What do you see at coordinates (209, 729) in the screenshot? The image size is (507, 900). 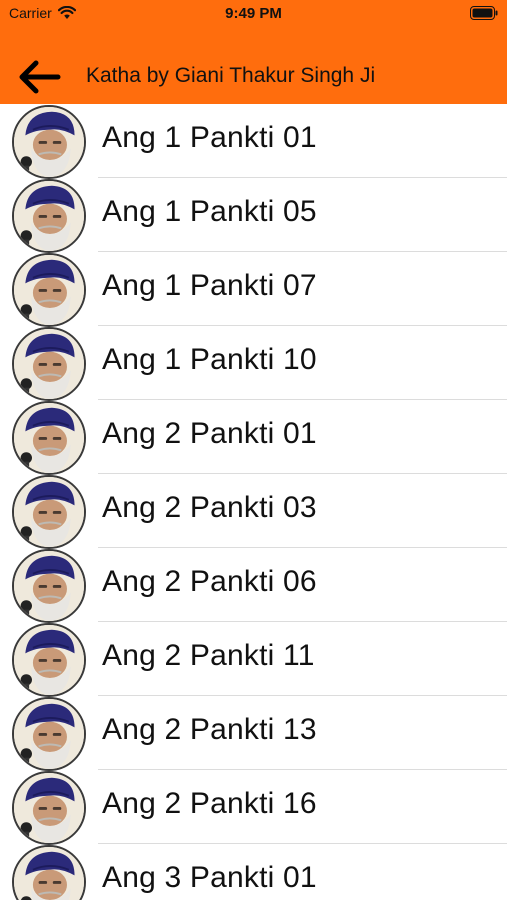 I see `list-item-label: Ang 2 Pankti 13` at bounding box center [209, 729].